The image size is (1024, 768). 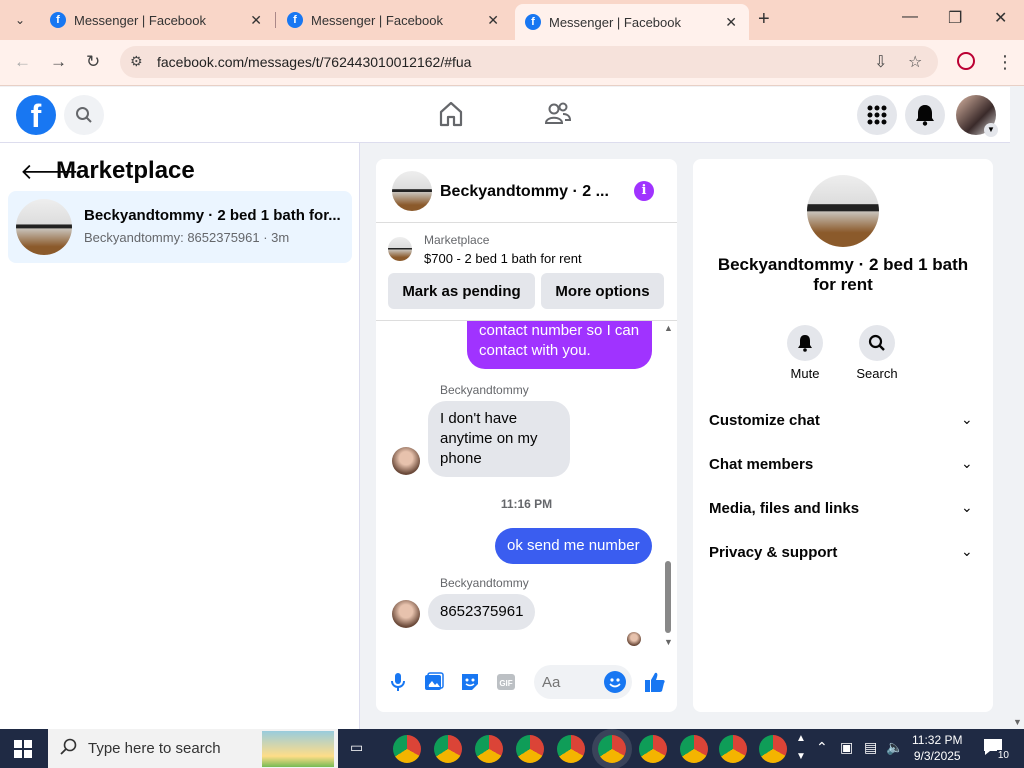 I want to click on sticker-icon, so click(x=470, y=682).